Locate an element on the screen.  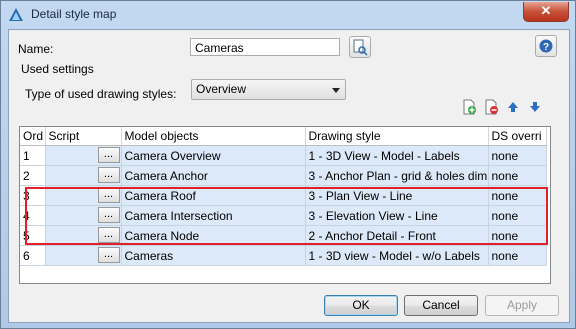
app-icon is located at coordinates (16, 14).